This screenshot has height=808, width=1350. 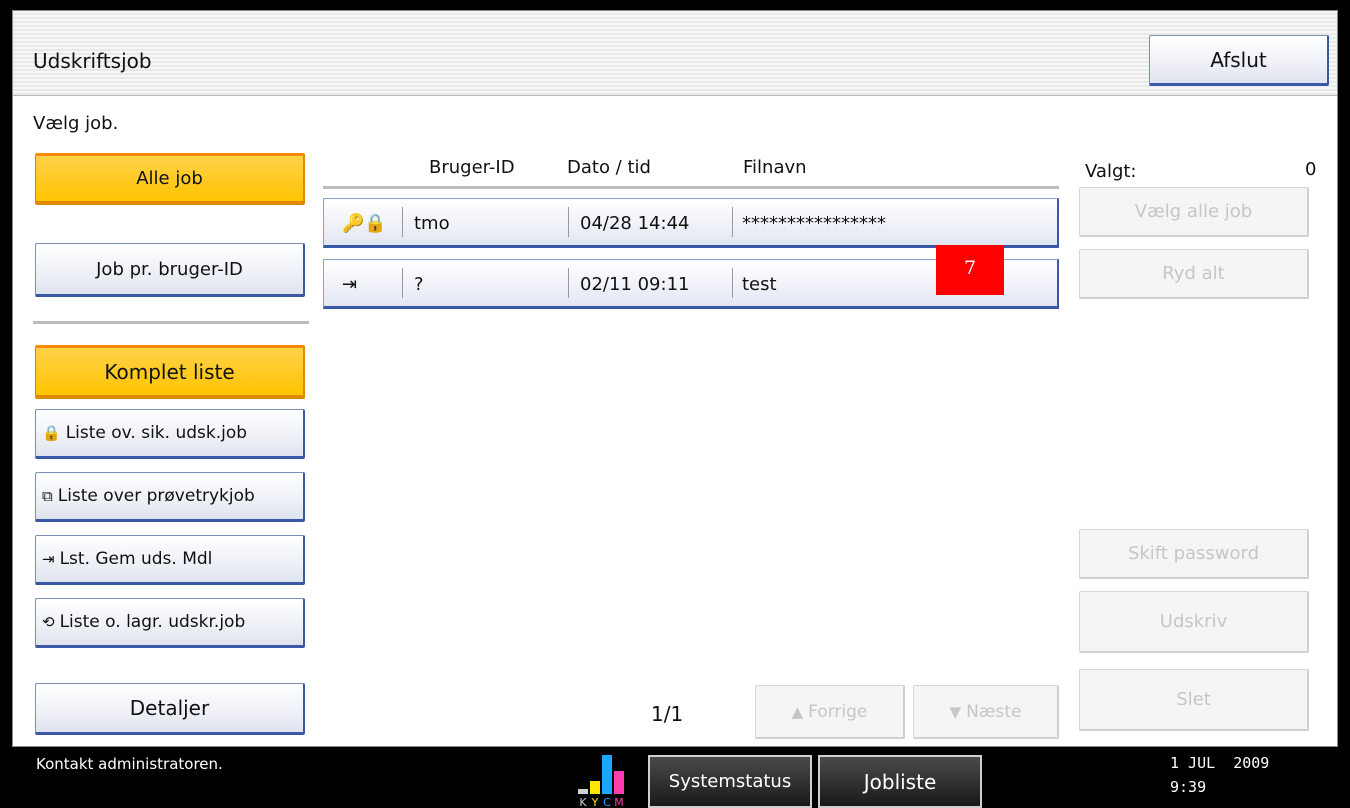 I want to click on next-page-button: ▼ Næste, so click(x=986, y=712).